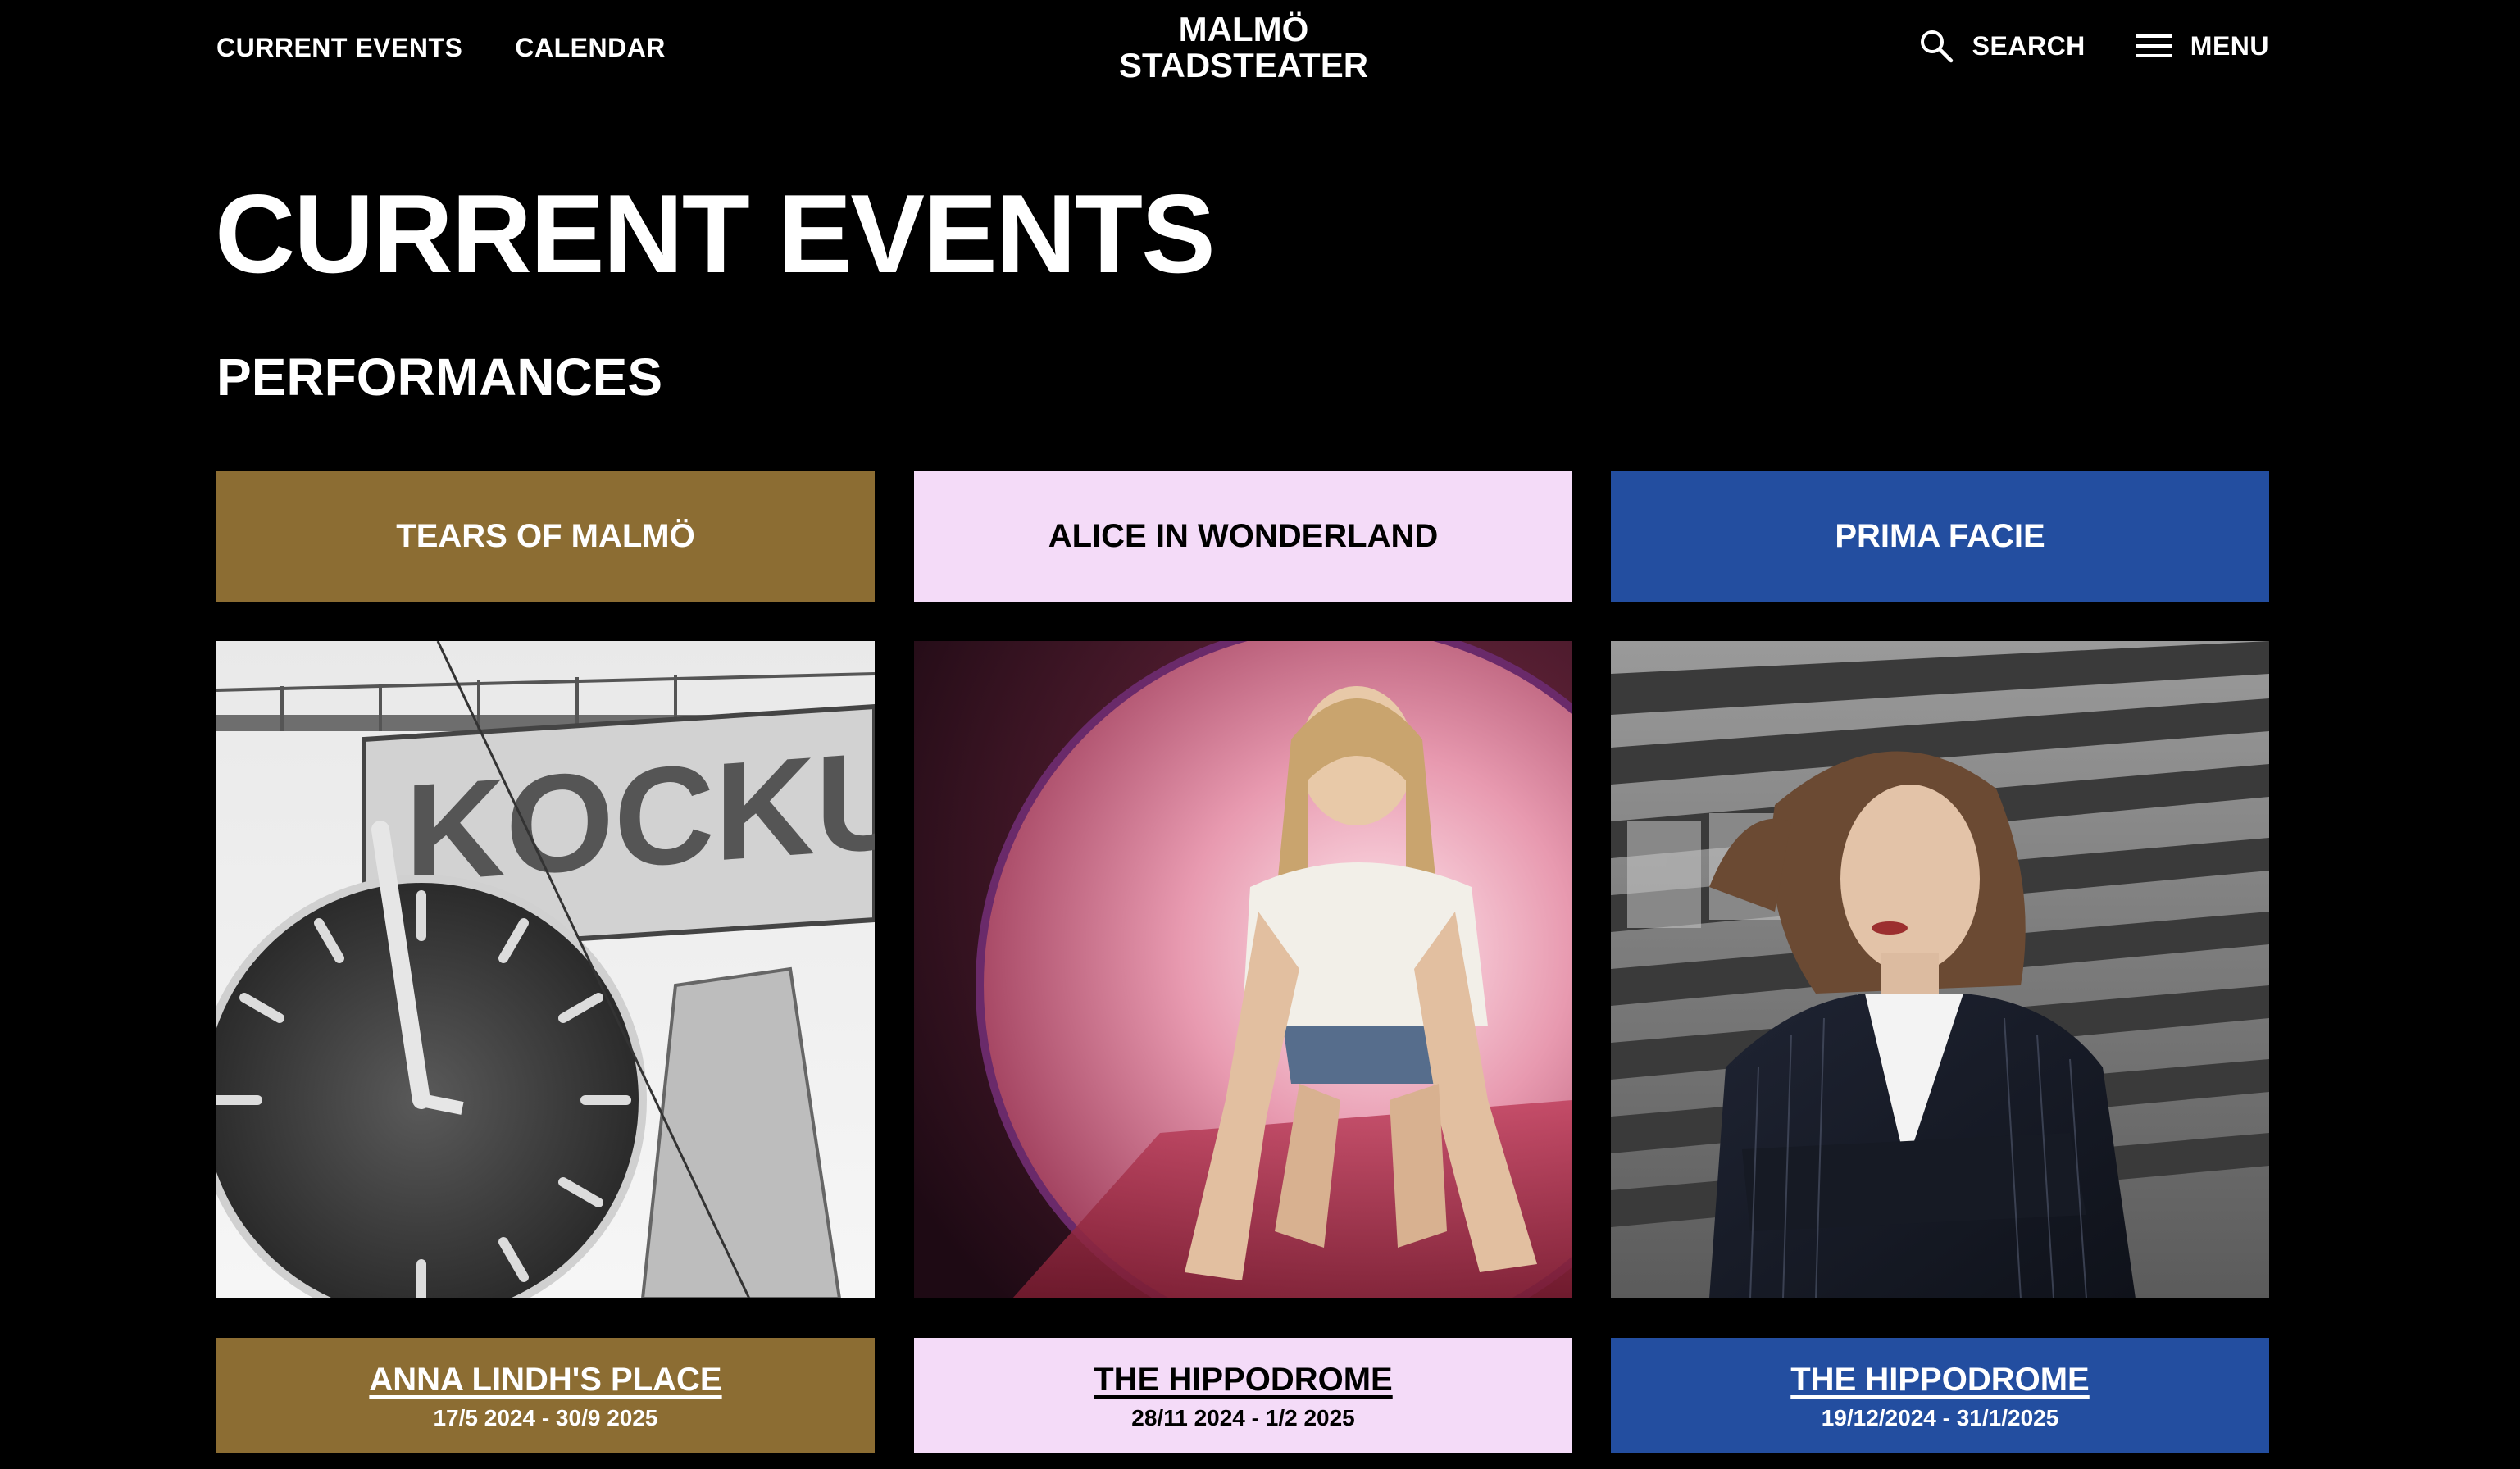  I want to click on menu-button: MENU, so click(2202, 46).